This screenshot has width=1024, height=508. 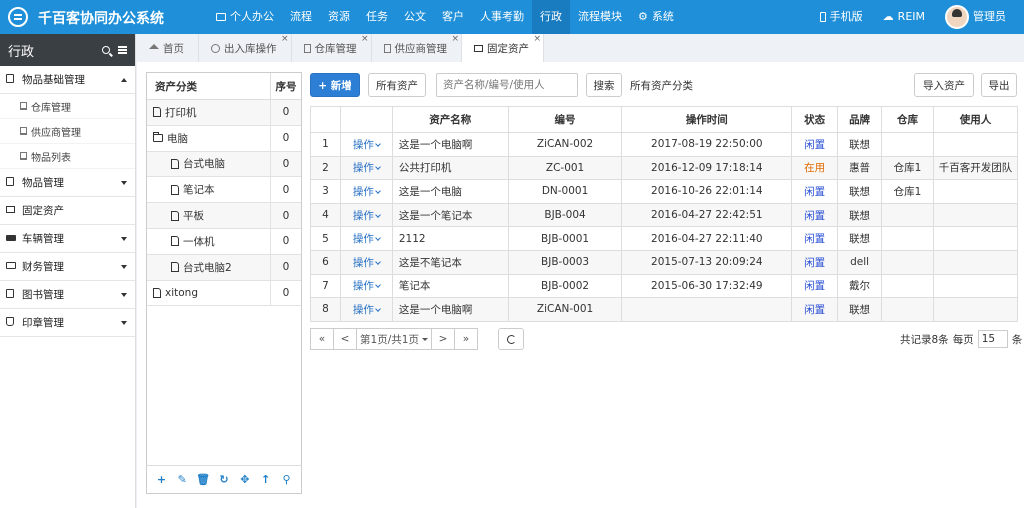 I want to click on sidebar-group-label: 财务管理, so click(x=43, y=267).